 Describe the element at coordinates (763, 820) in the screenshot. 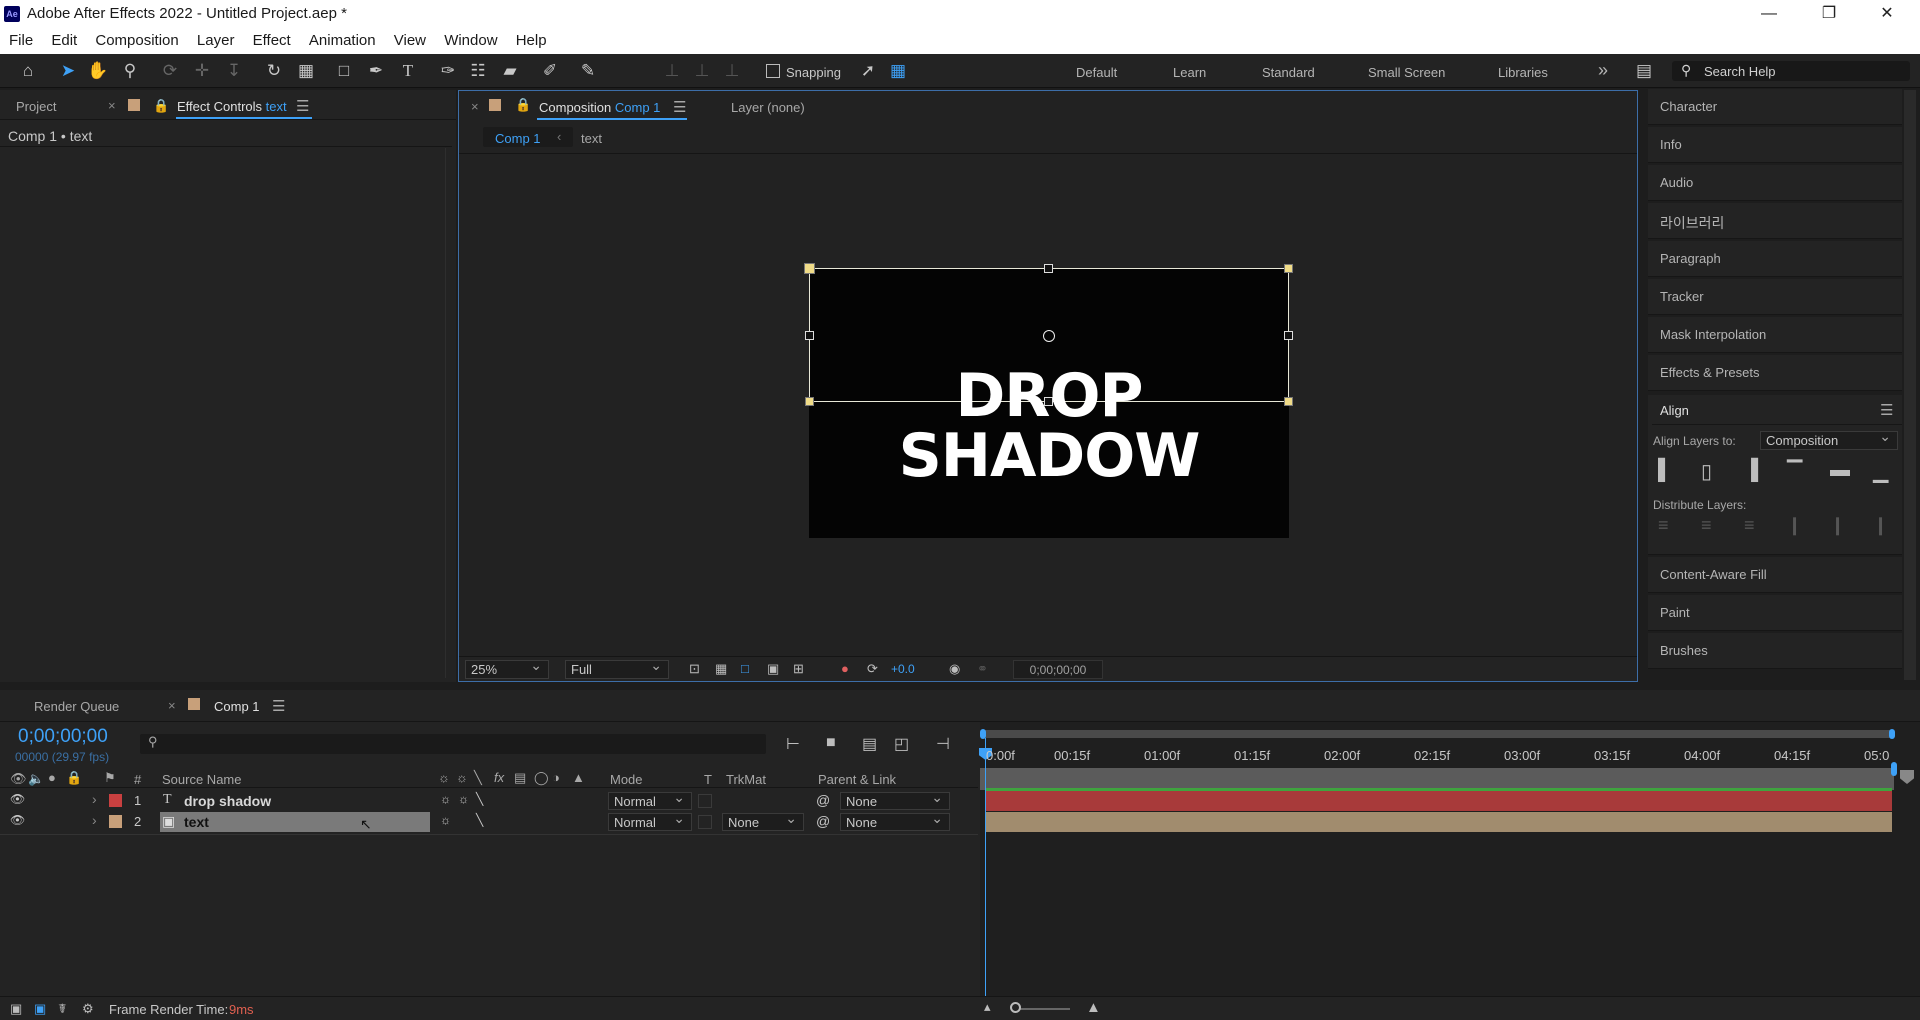

I see `trkmat-dropdown: None` at that location.